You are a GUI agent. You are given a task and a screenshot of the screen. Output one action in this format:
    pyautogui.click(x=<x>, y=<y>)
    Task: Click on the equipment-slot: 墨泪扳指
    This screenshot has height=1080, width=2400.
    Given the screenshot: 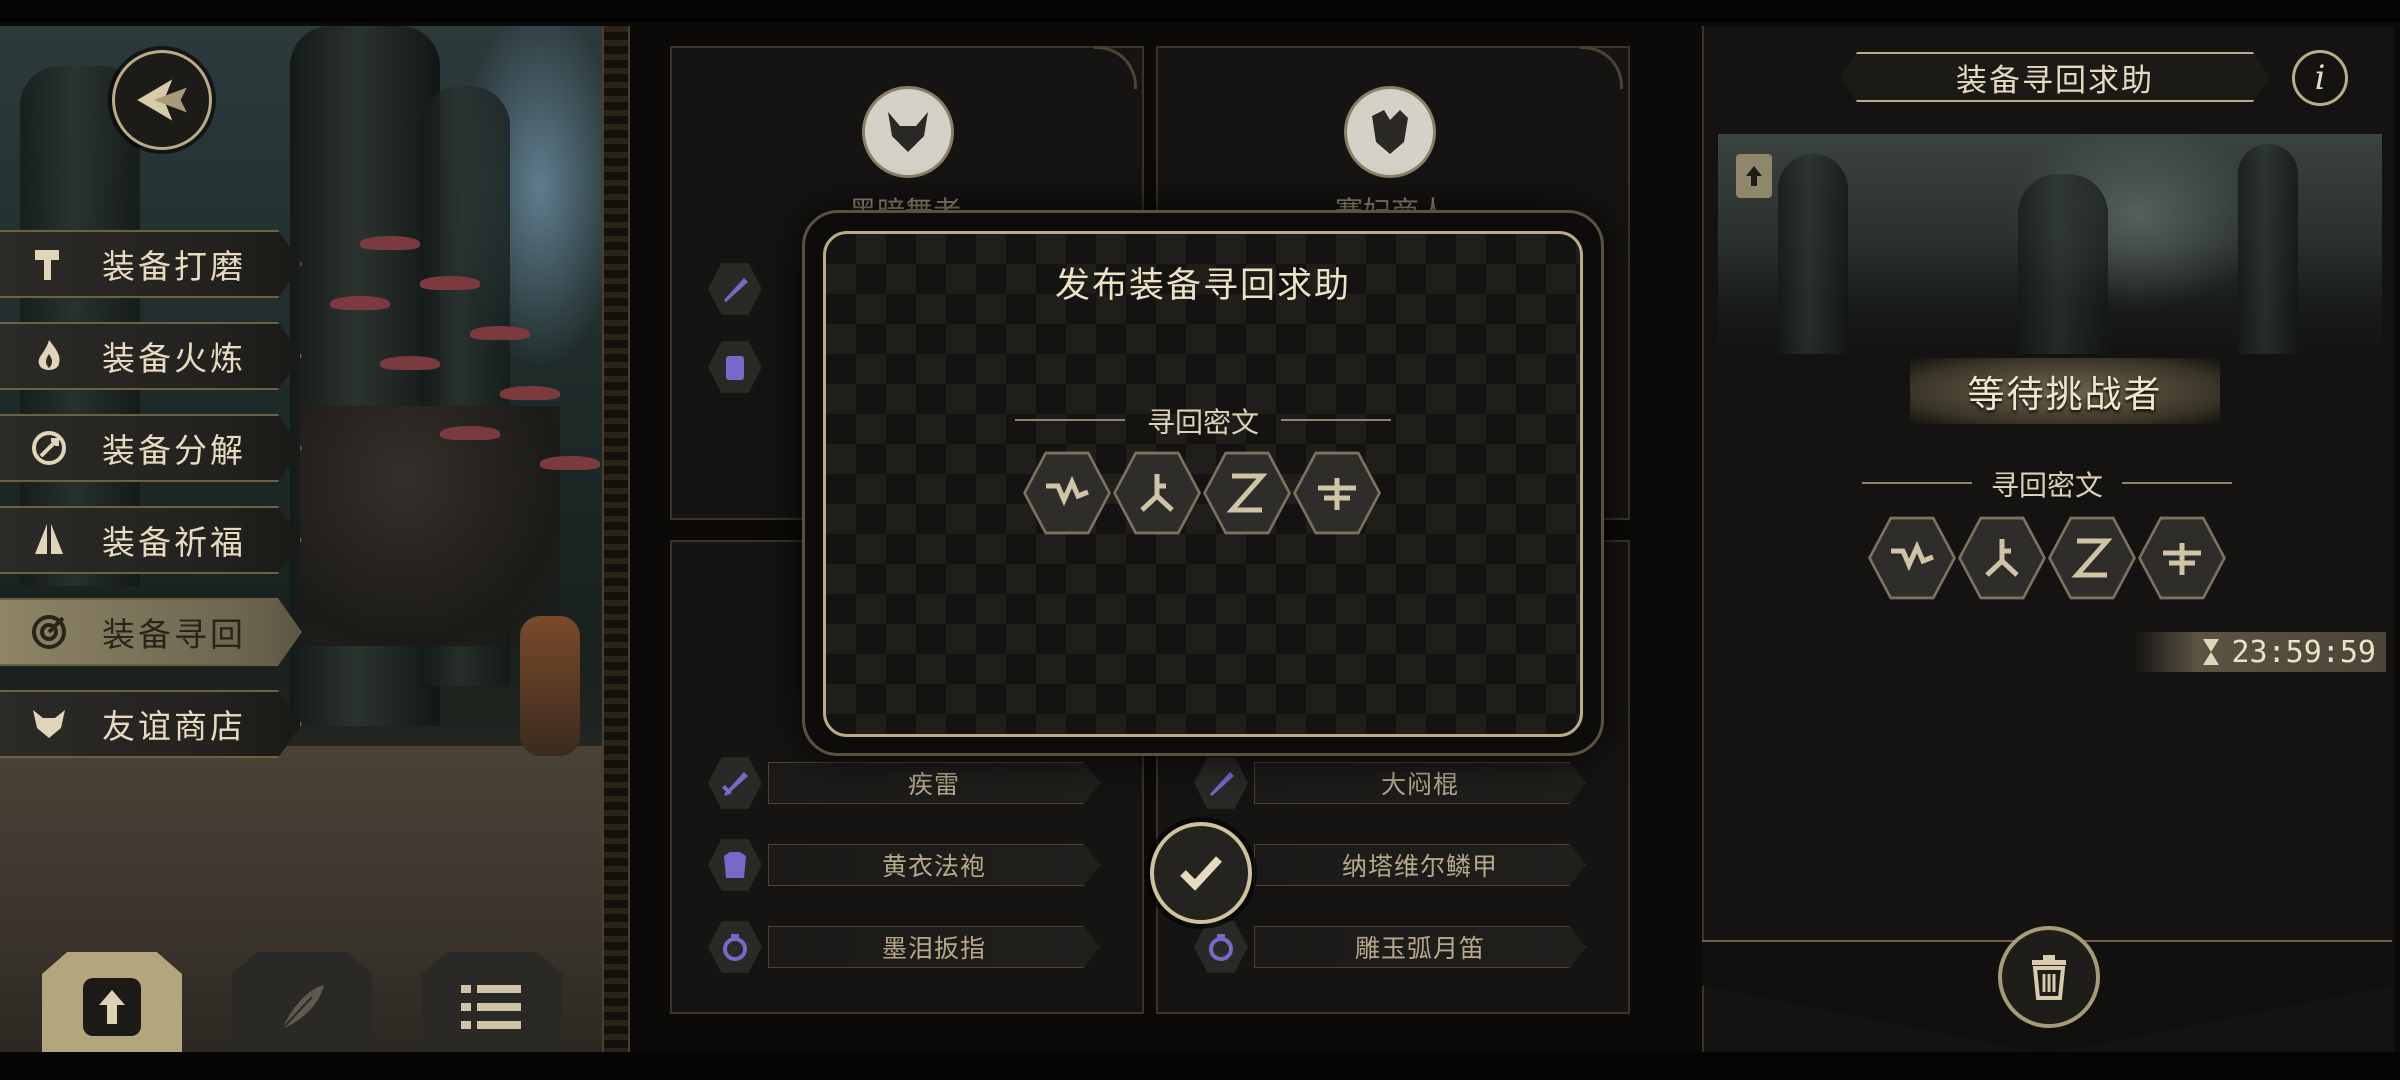 What is the action you would take?
    pyautogui.click(x=904, y=947)
    